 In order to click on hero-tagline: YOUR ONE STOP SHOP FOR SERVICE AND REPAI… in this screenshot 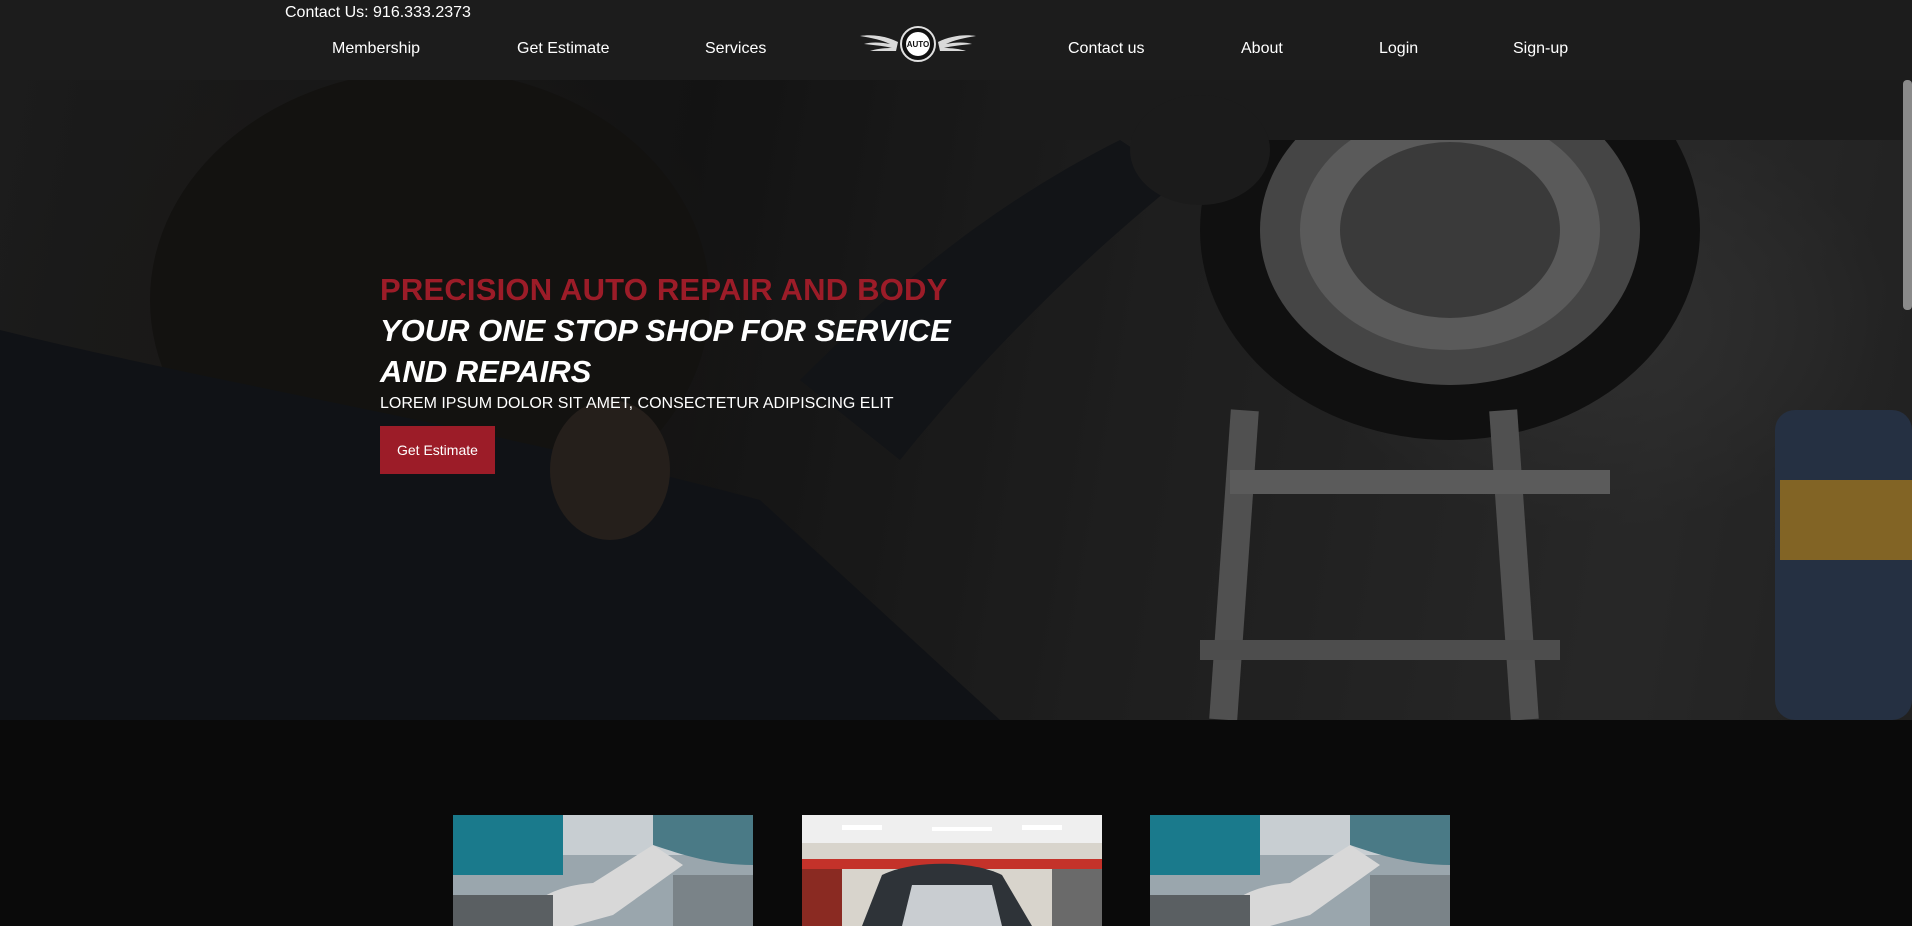, I will do `click(665, 351)`.